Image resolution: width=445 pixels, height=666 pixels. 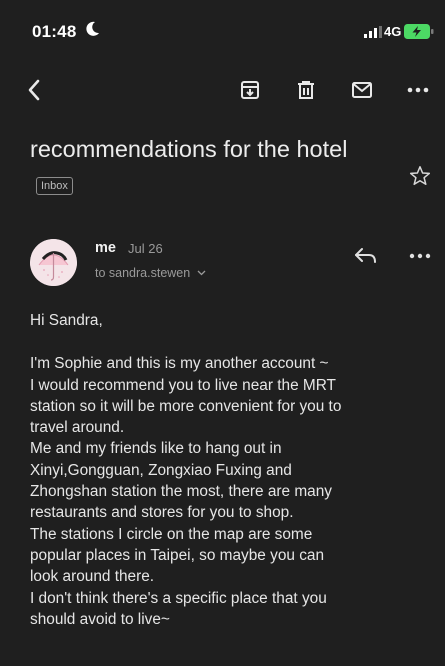 I want to click on mark-unread-button, so click(x=362, y=90).